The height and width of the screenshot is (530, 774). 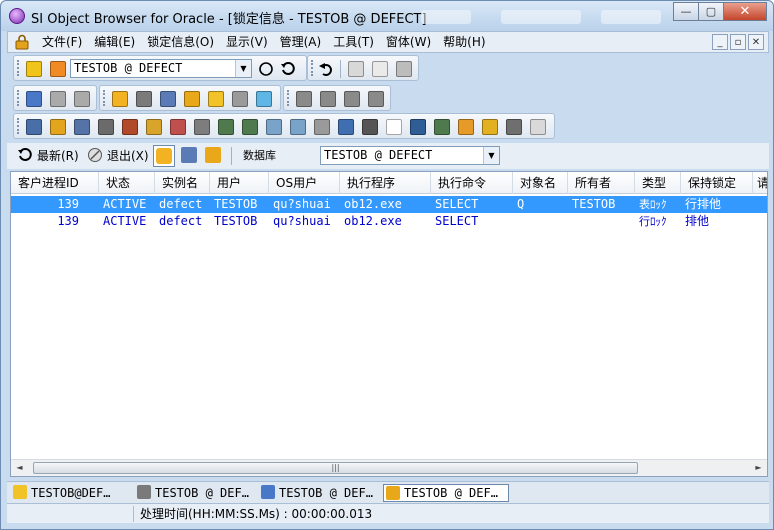 I want to click on connection-combo: TESTOB @ DEFECT ▼, so click(x=161, y=68).